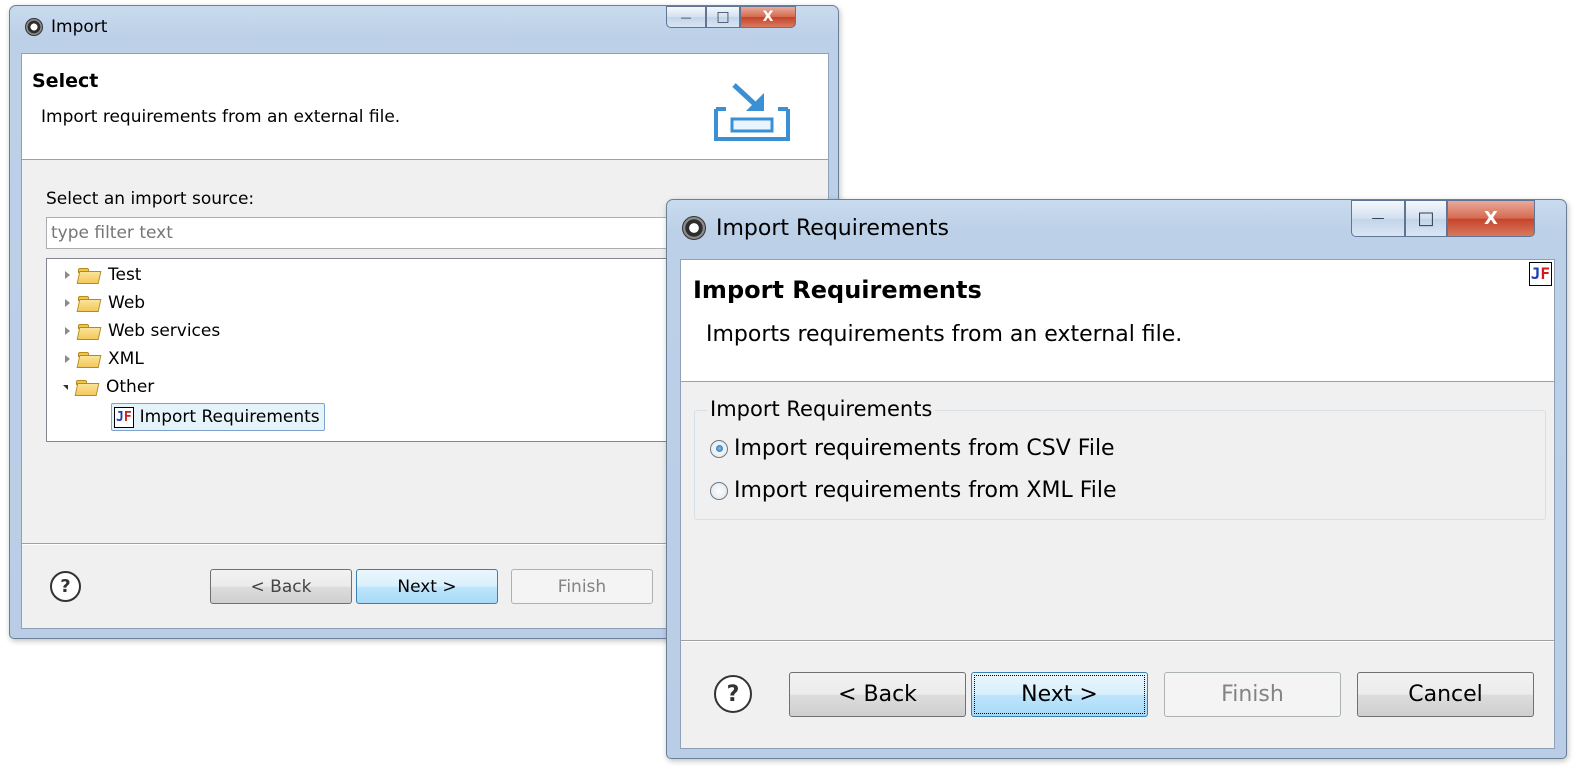 Image resolution: width=1589 pixels, height=767 pixels. I want to click on banner-title: Select, so click(65, 81).